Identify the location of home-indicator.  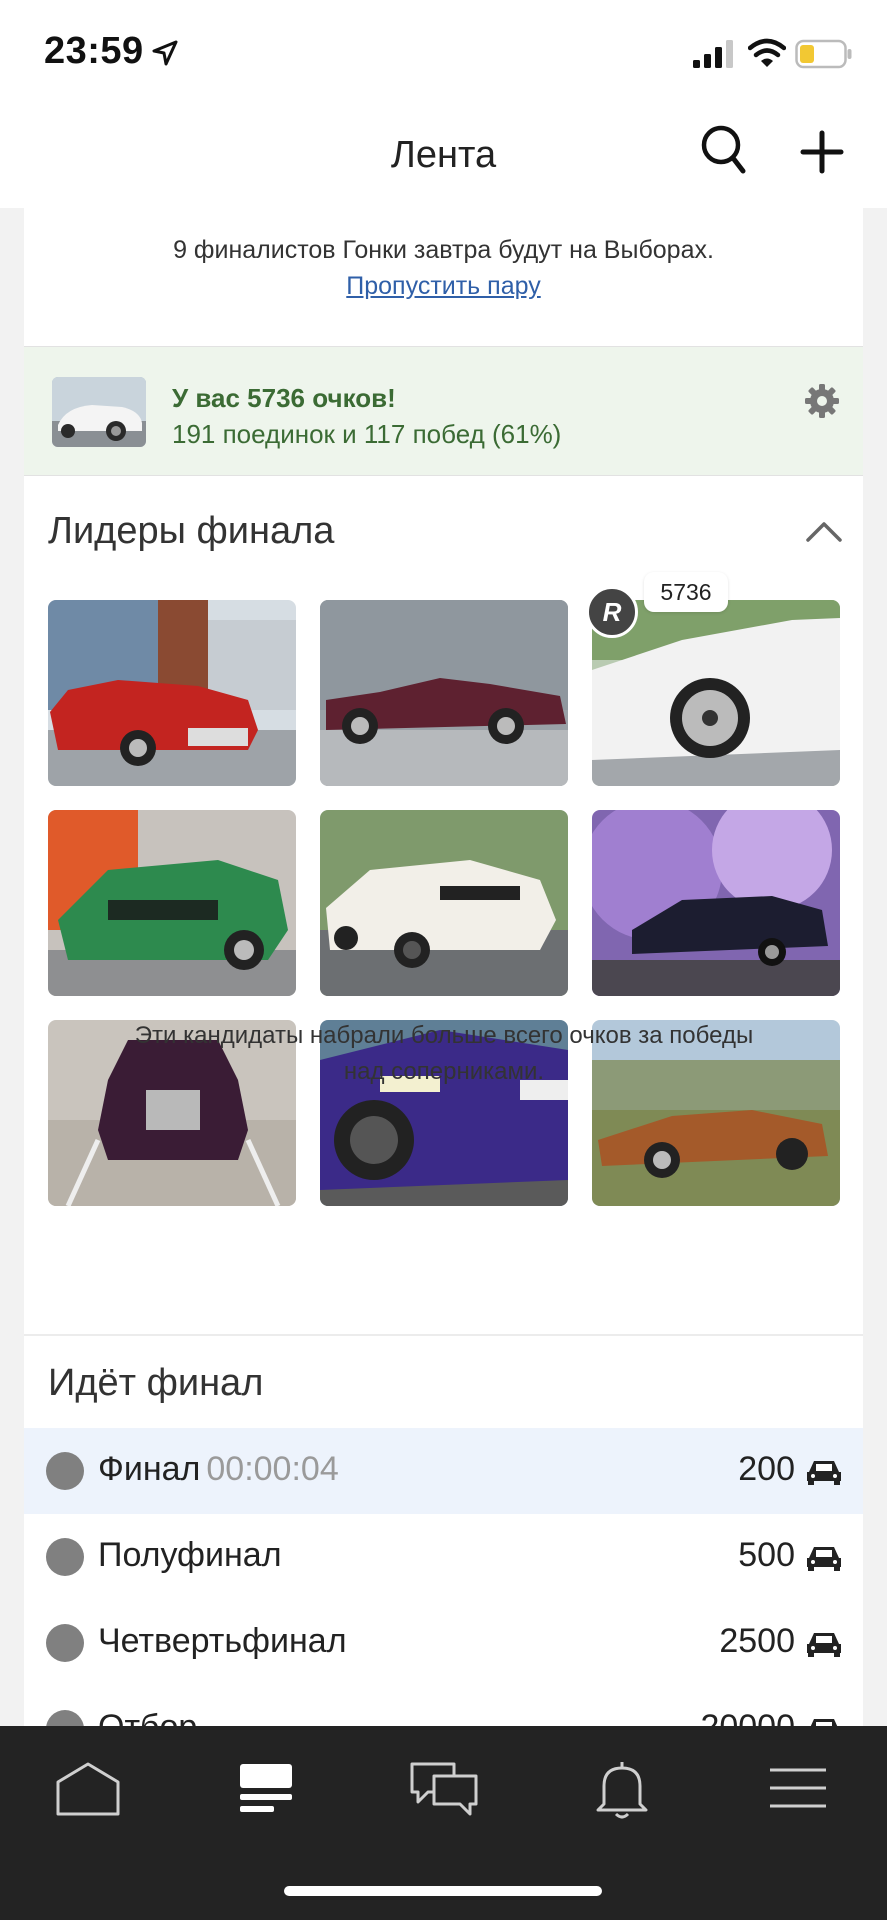
(443, 1891).